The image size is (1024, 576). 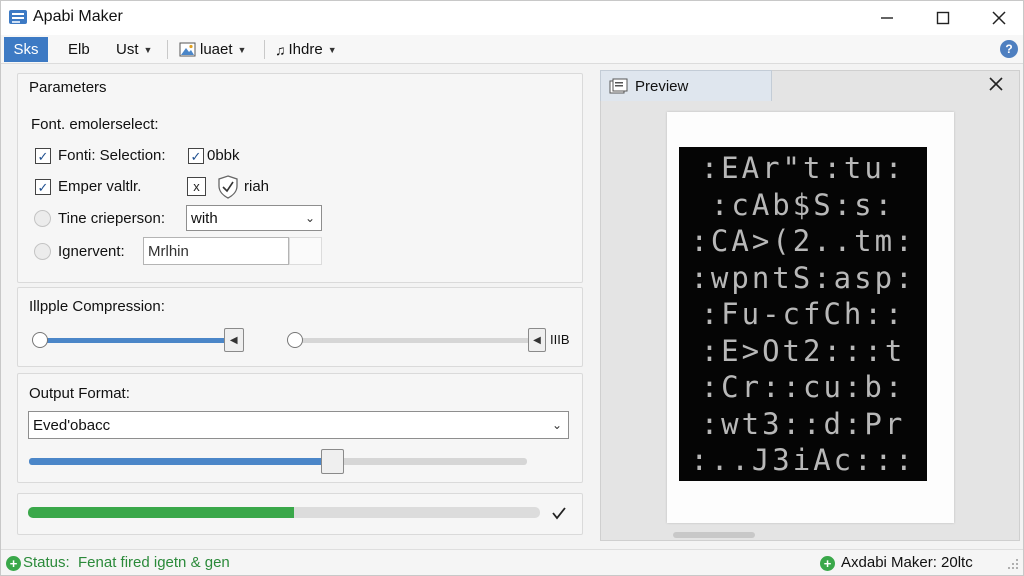 What do you see at coordinates (512, 49) in the screenshot?
I see `menu-bar: Sks Elb Ust ▼ luaet ▼ ♫ Ihdre ▼` at bounding box center [512, 49].